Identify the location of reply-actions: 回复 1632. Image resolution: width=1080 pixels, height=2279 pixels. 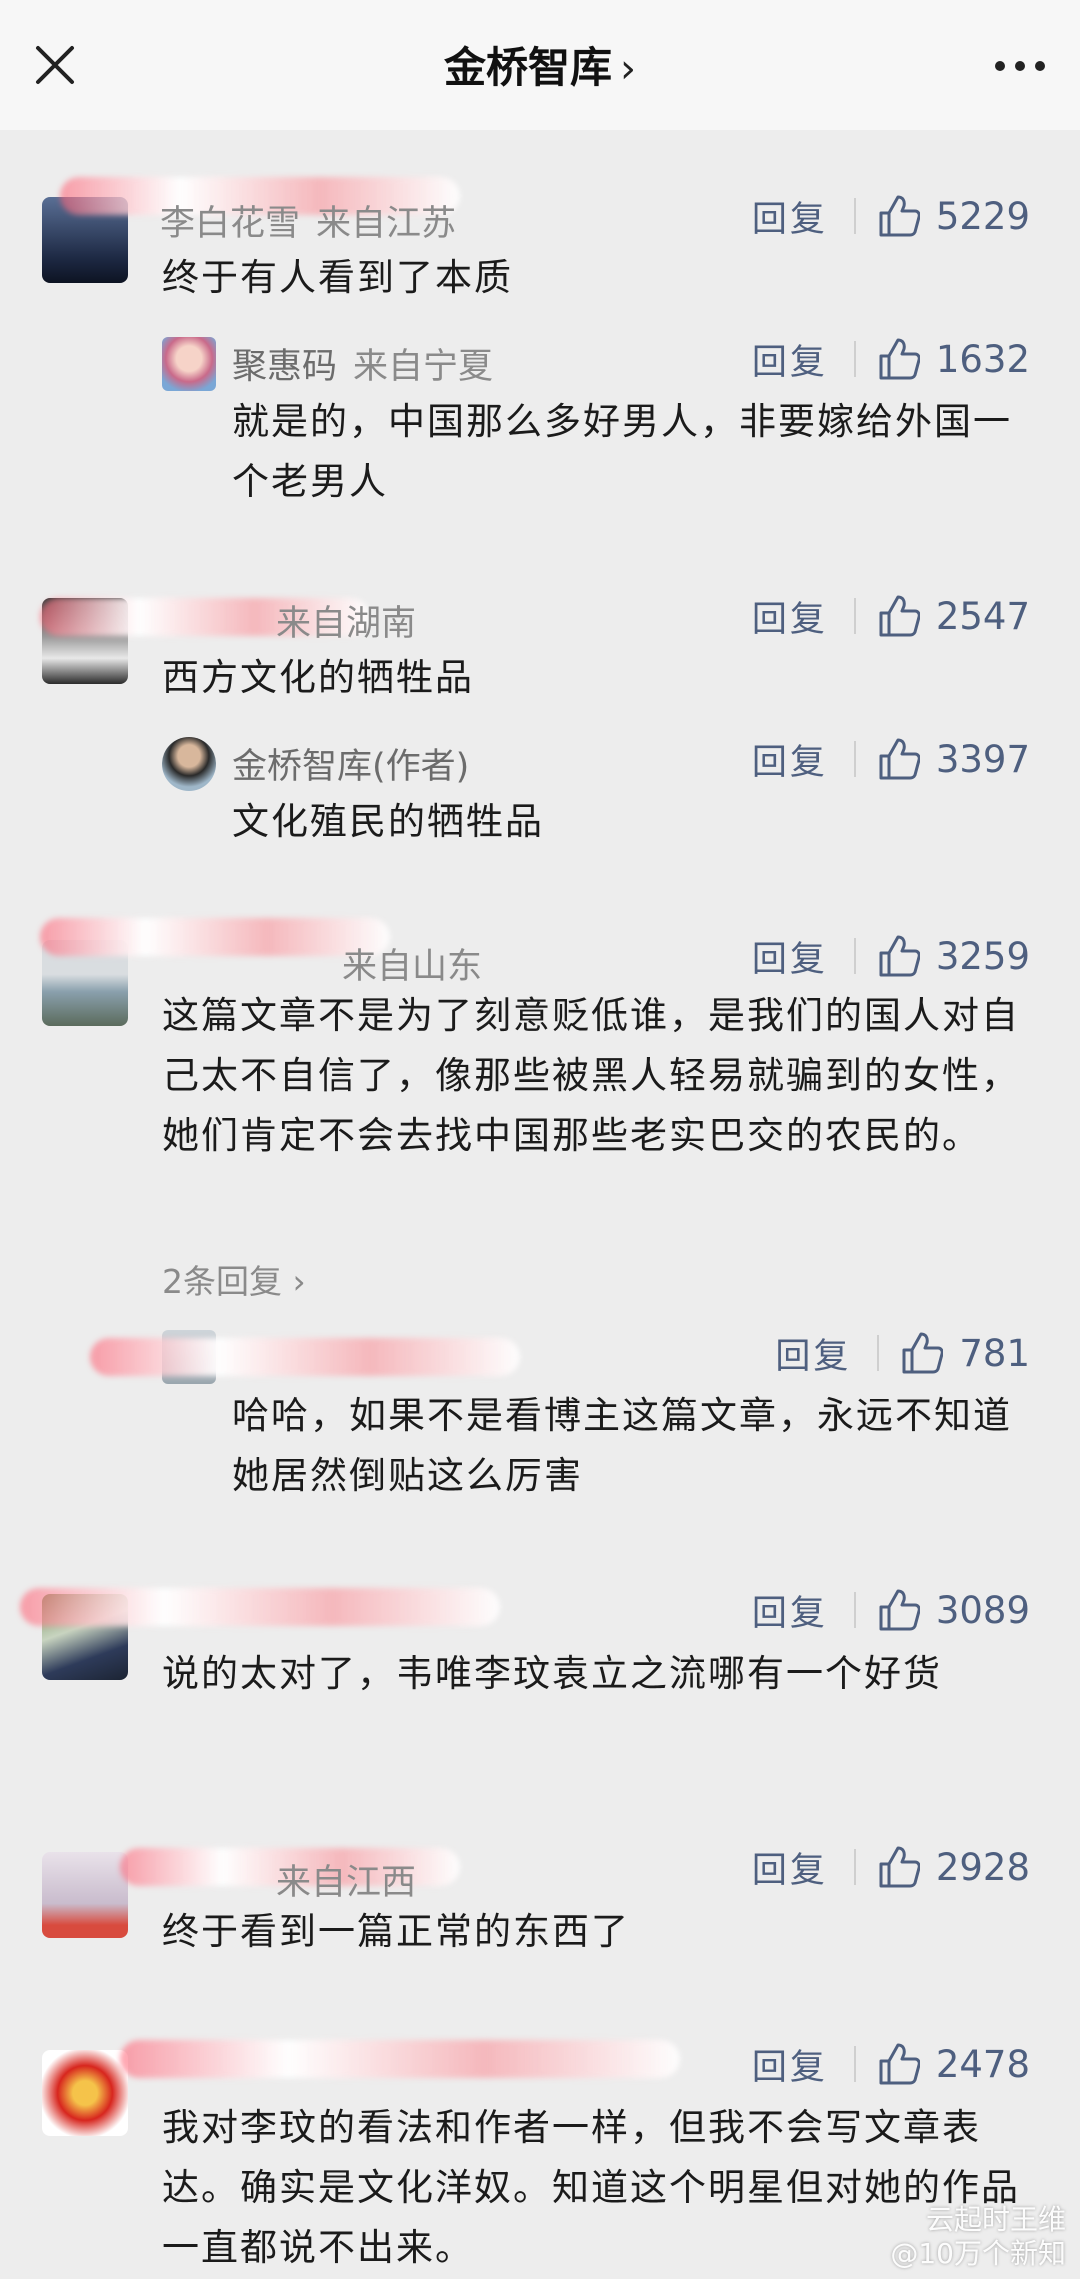
(891, 359).